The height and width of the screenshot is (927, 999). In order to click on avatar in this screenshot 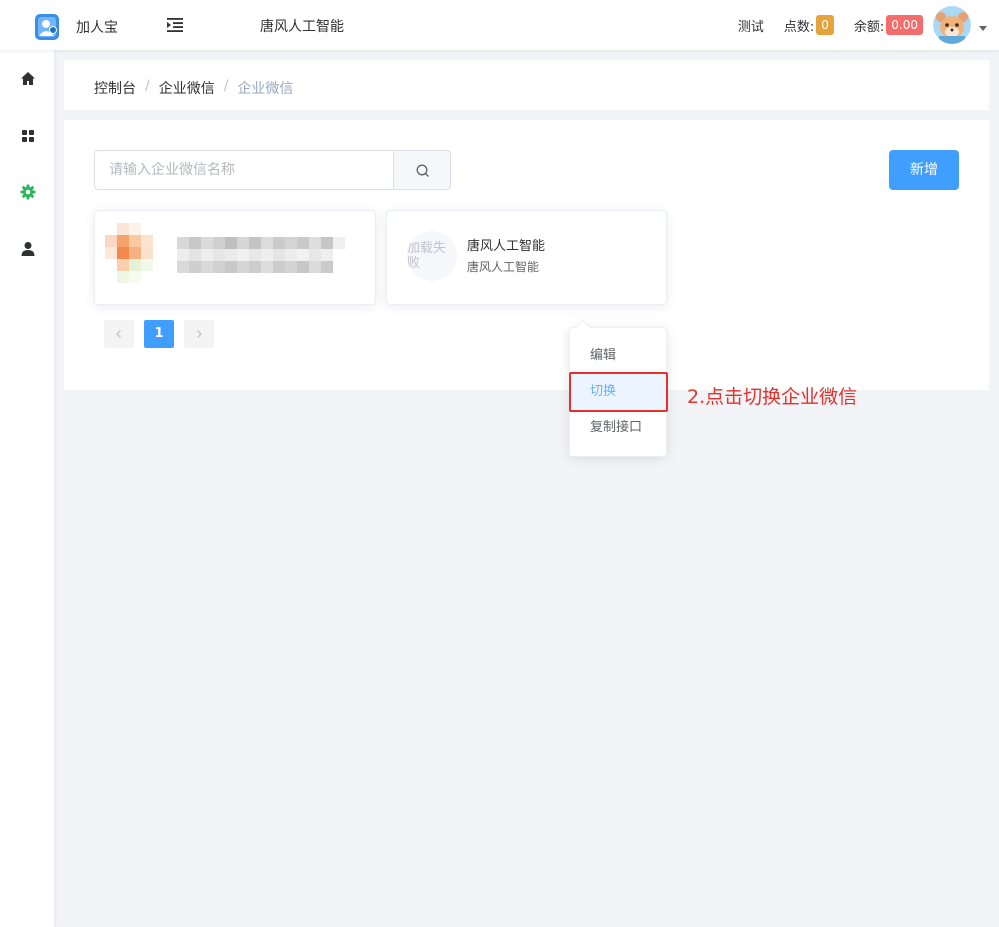, I will do `click(952, 25)`.